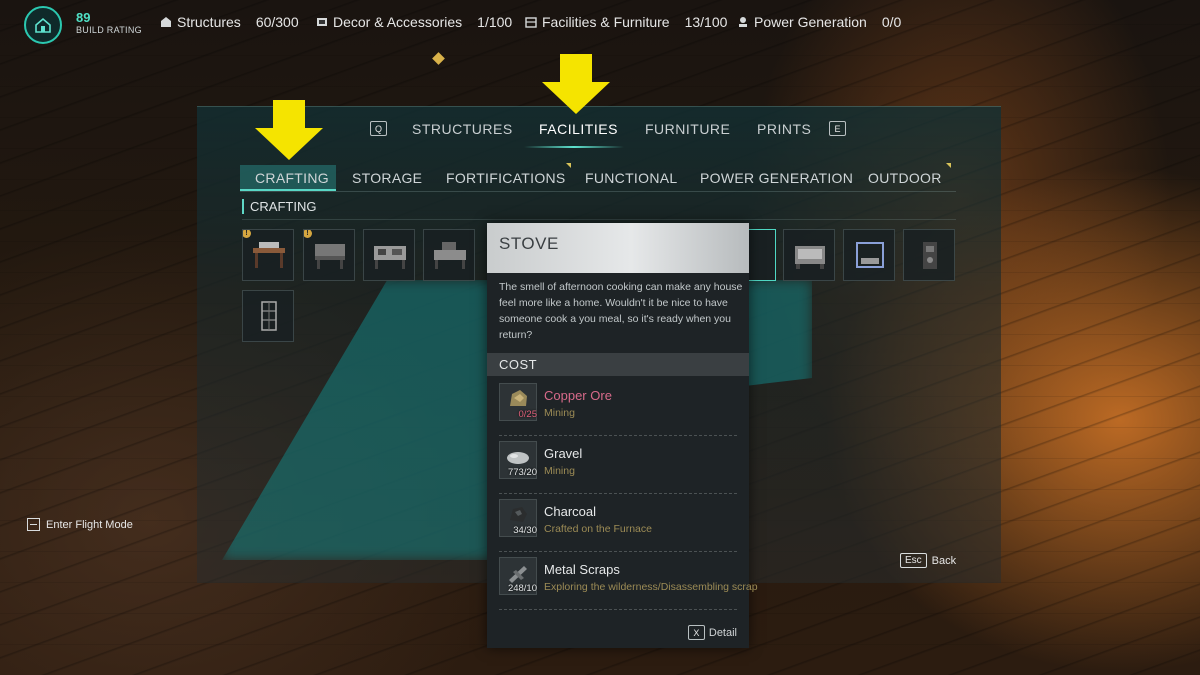  Describe the element at coordinates (891, 22) in the screenshot. I see `stat-value: 0/0` at that location.